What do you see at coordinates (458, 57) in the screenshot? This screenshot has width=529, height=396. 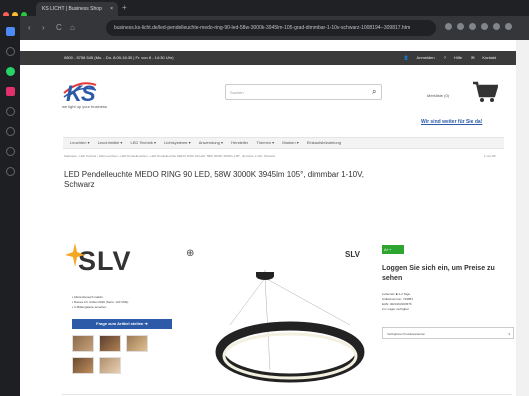 I see `help-link: Hilfe` at bounding box center [458, 57].